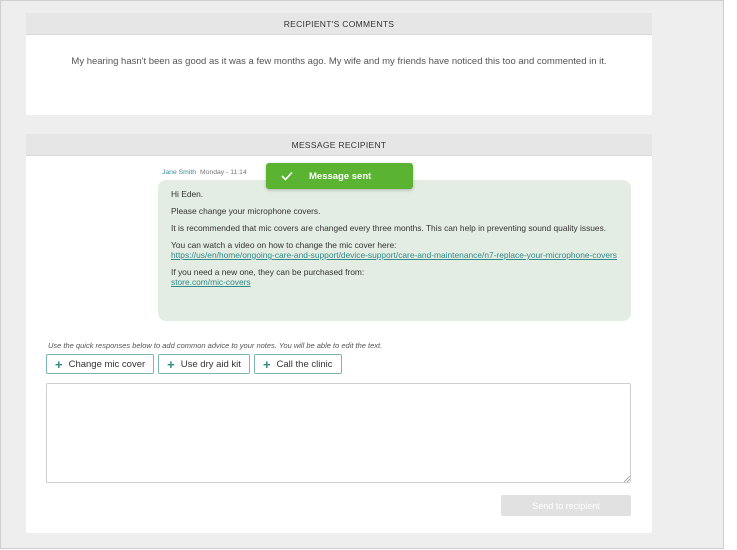 The width and height of the screenshot is (737, 550). Describe the element at coordinates (566, 505) in the screenshot. I see `send-to-recipient-button: Send to recipient` at that location.